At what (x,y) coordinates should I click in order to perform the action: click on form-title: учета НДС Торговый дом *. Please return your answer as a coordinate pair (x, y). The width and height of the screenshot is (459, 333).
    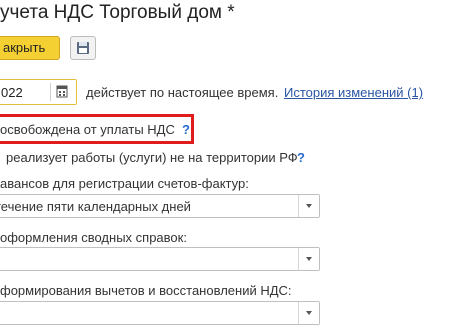
    Looking at the image, I should click on (117, 12).